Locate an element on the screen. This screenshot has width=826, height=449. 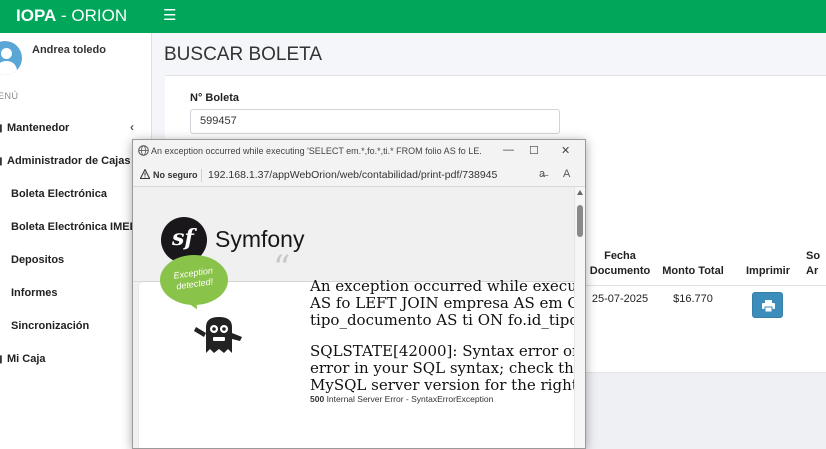
minimize-icon: — is located at coordinates (508, 150).